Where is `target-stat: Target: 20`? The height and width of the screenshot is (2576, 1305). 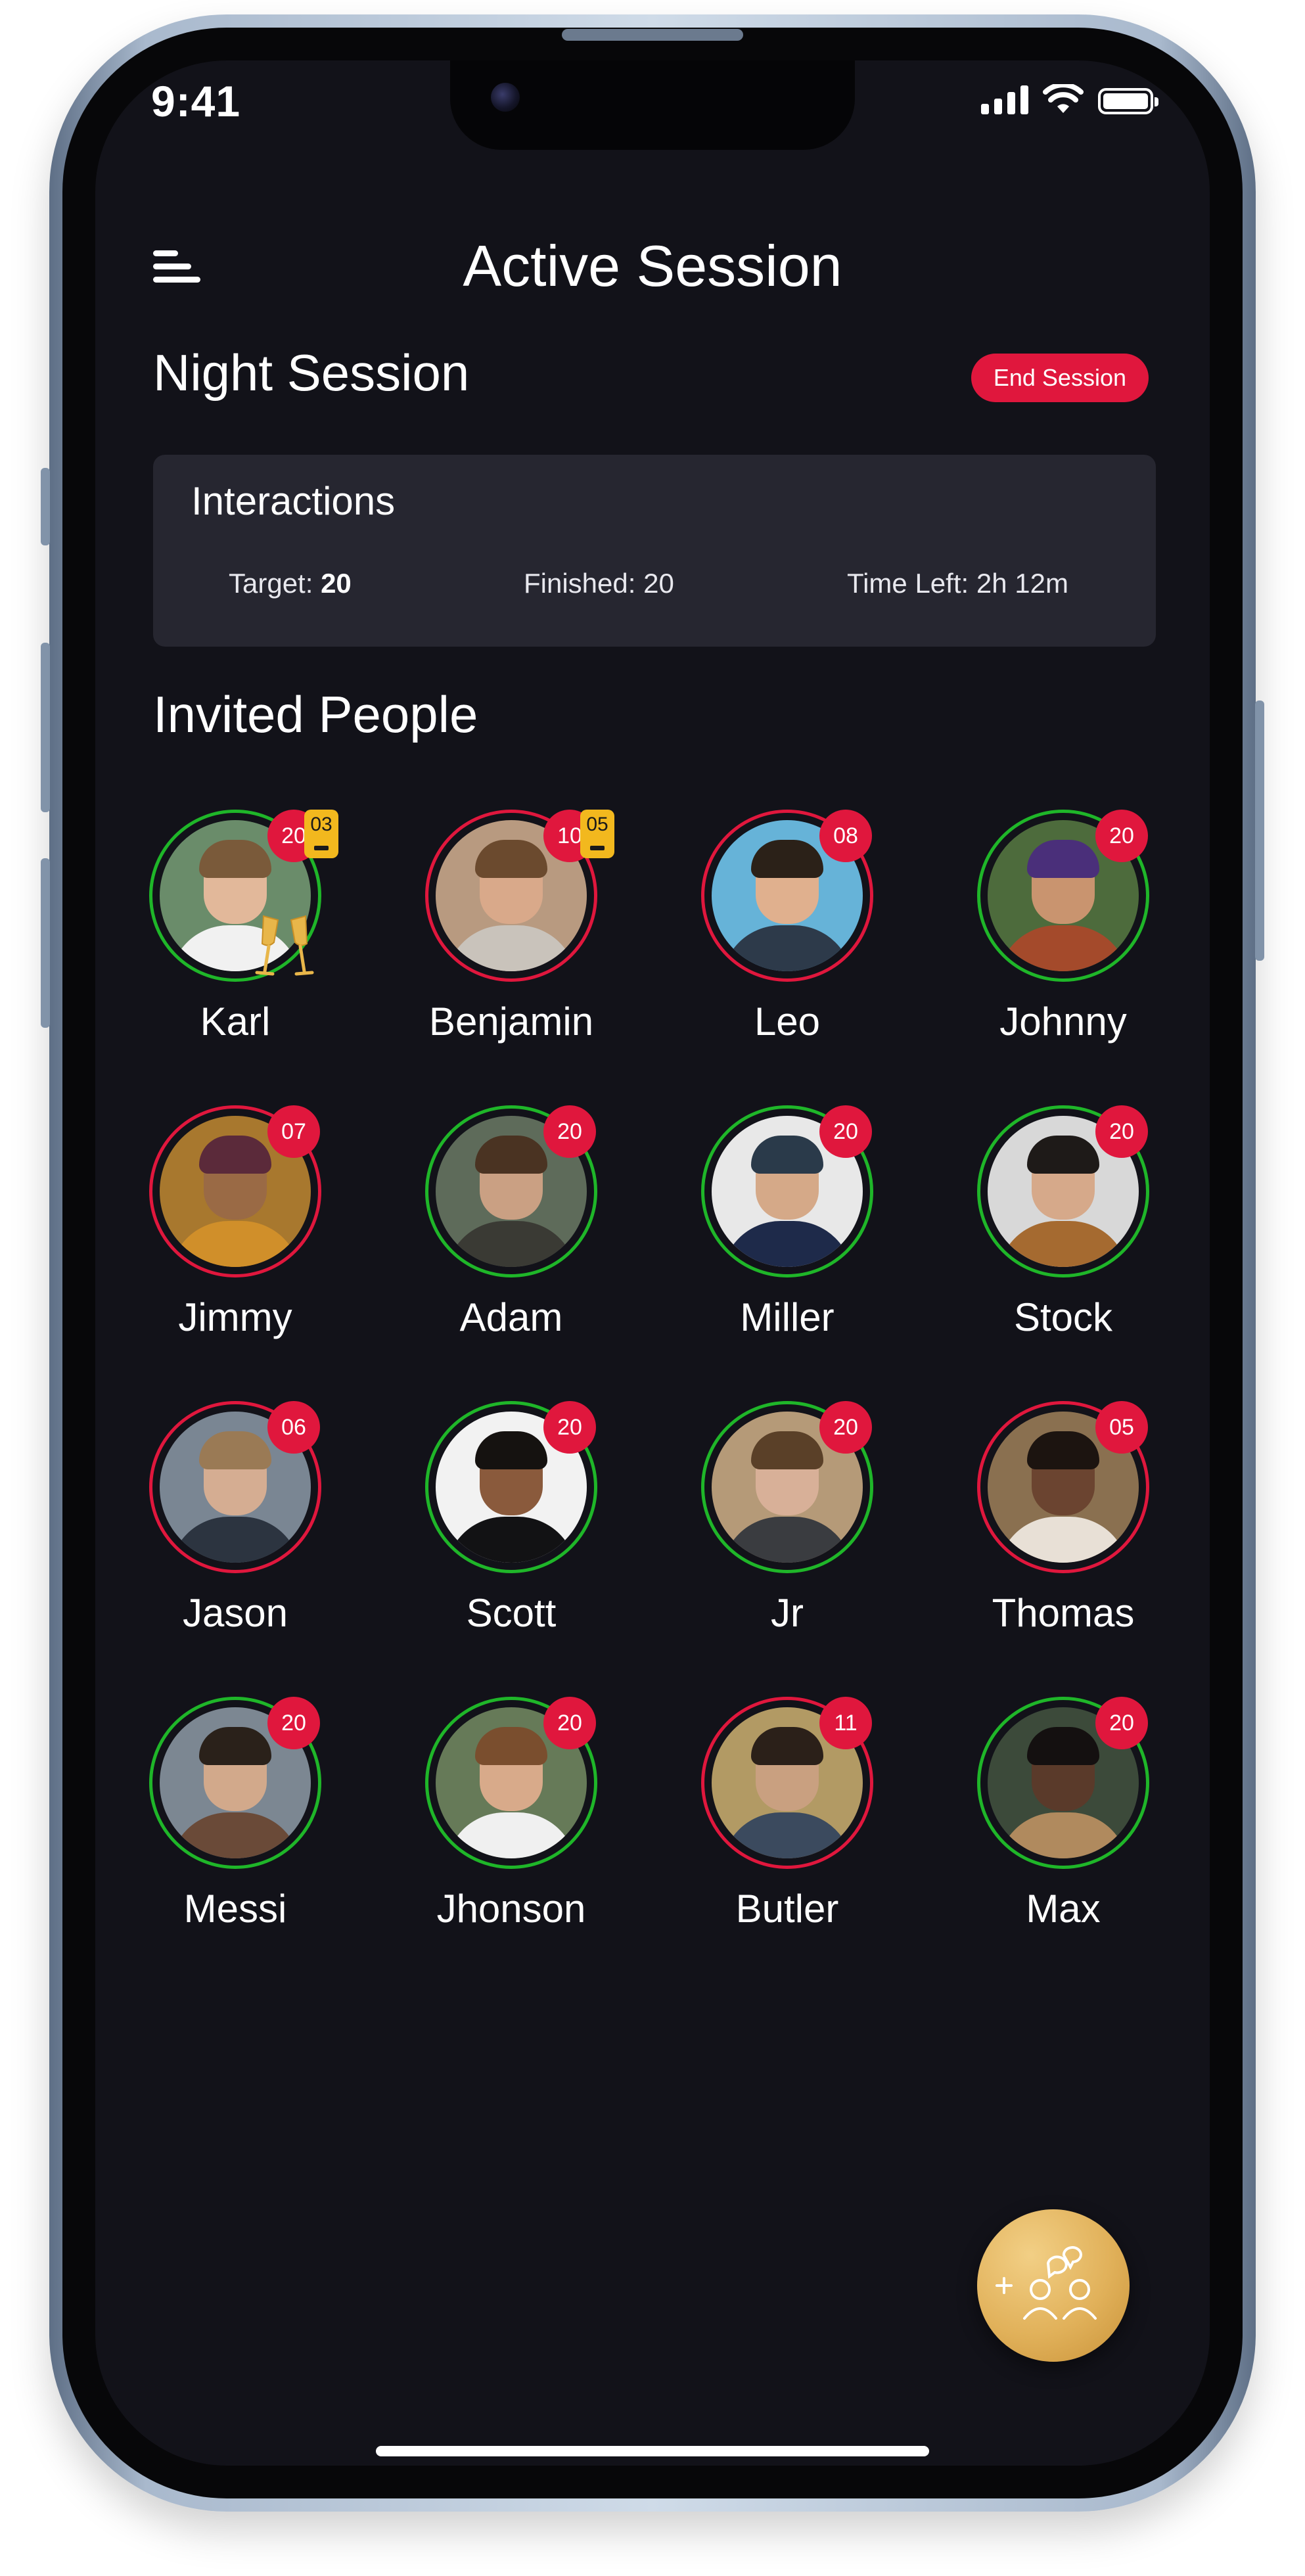
target-stat: Target: 20 is located at coordinates (290, 583).